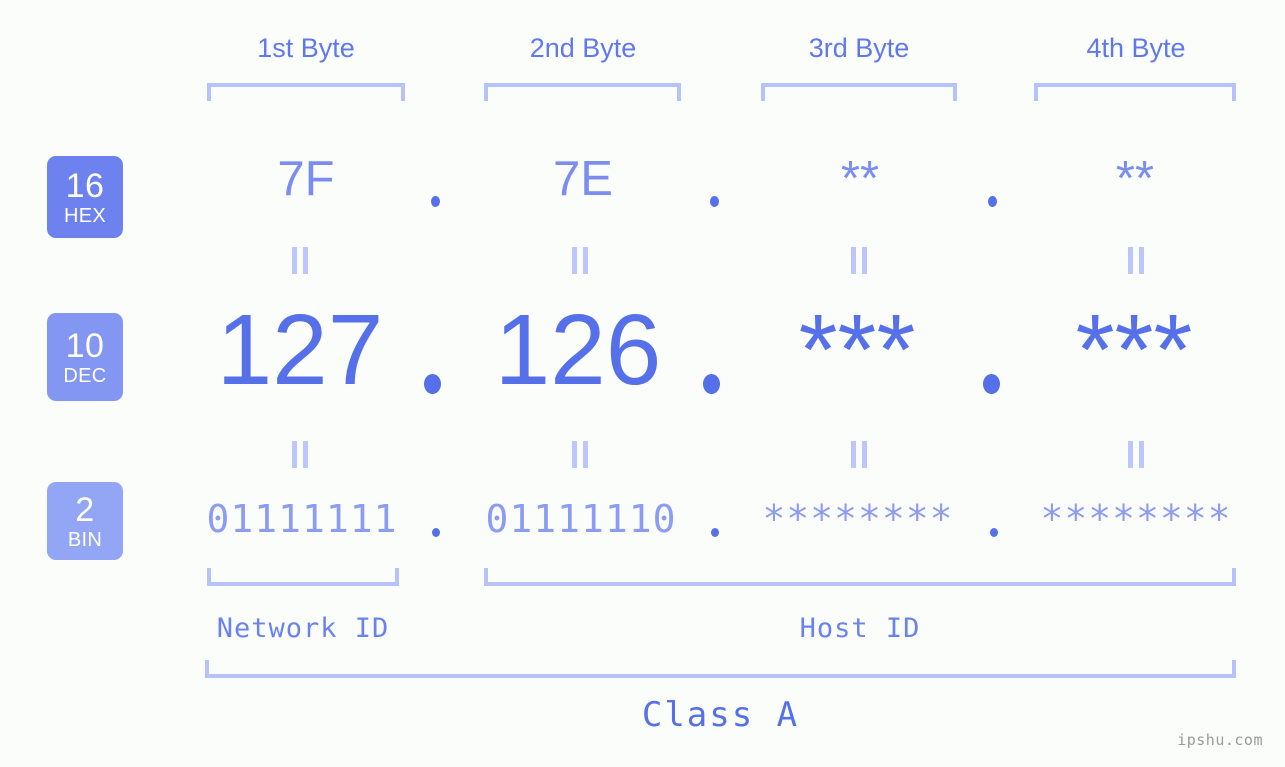 The width and height of the screenshot is (1285, 767). Describe the element at coordinates (860, 577) in the screenshot. I see `host-id-bracket` at that location.